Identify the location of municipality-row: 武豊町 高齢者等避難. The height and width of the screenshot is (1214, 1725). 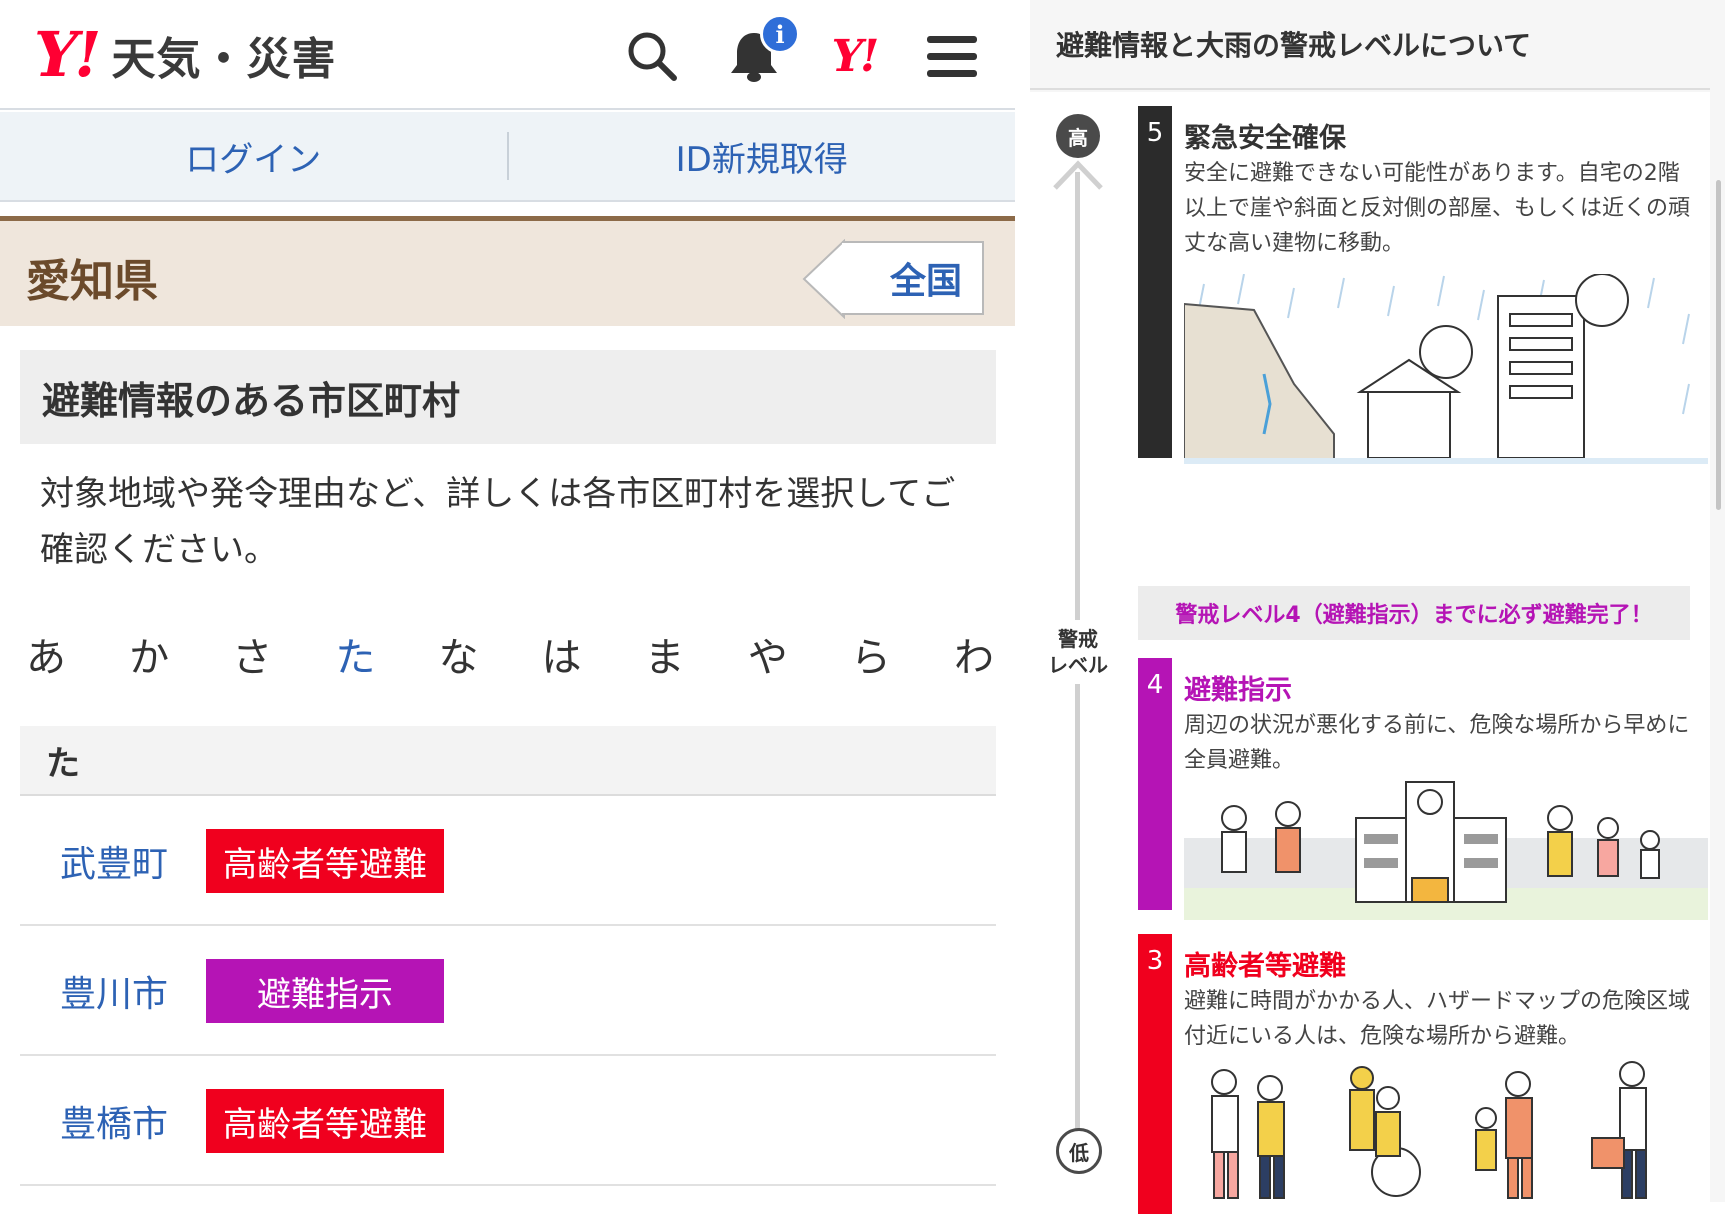
(508, 862).